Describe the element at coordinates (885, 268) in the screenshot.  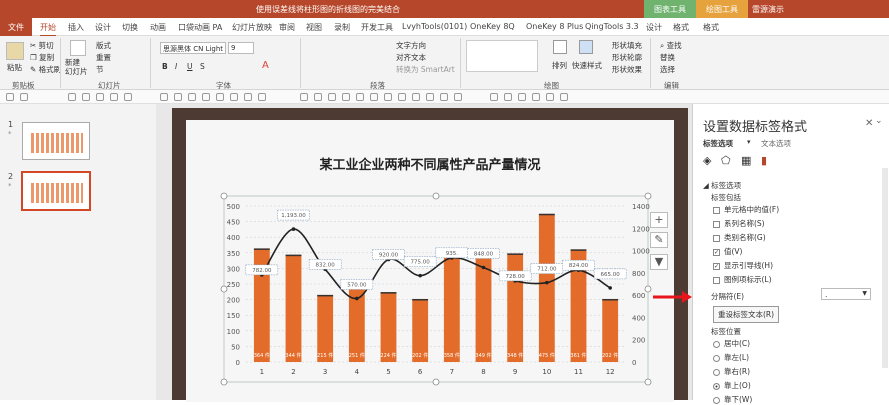
I see `pane-scrollbar` at that location.